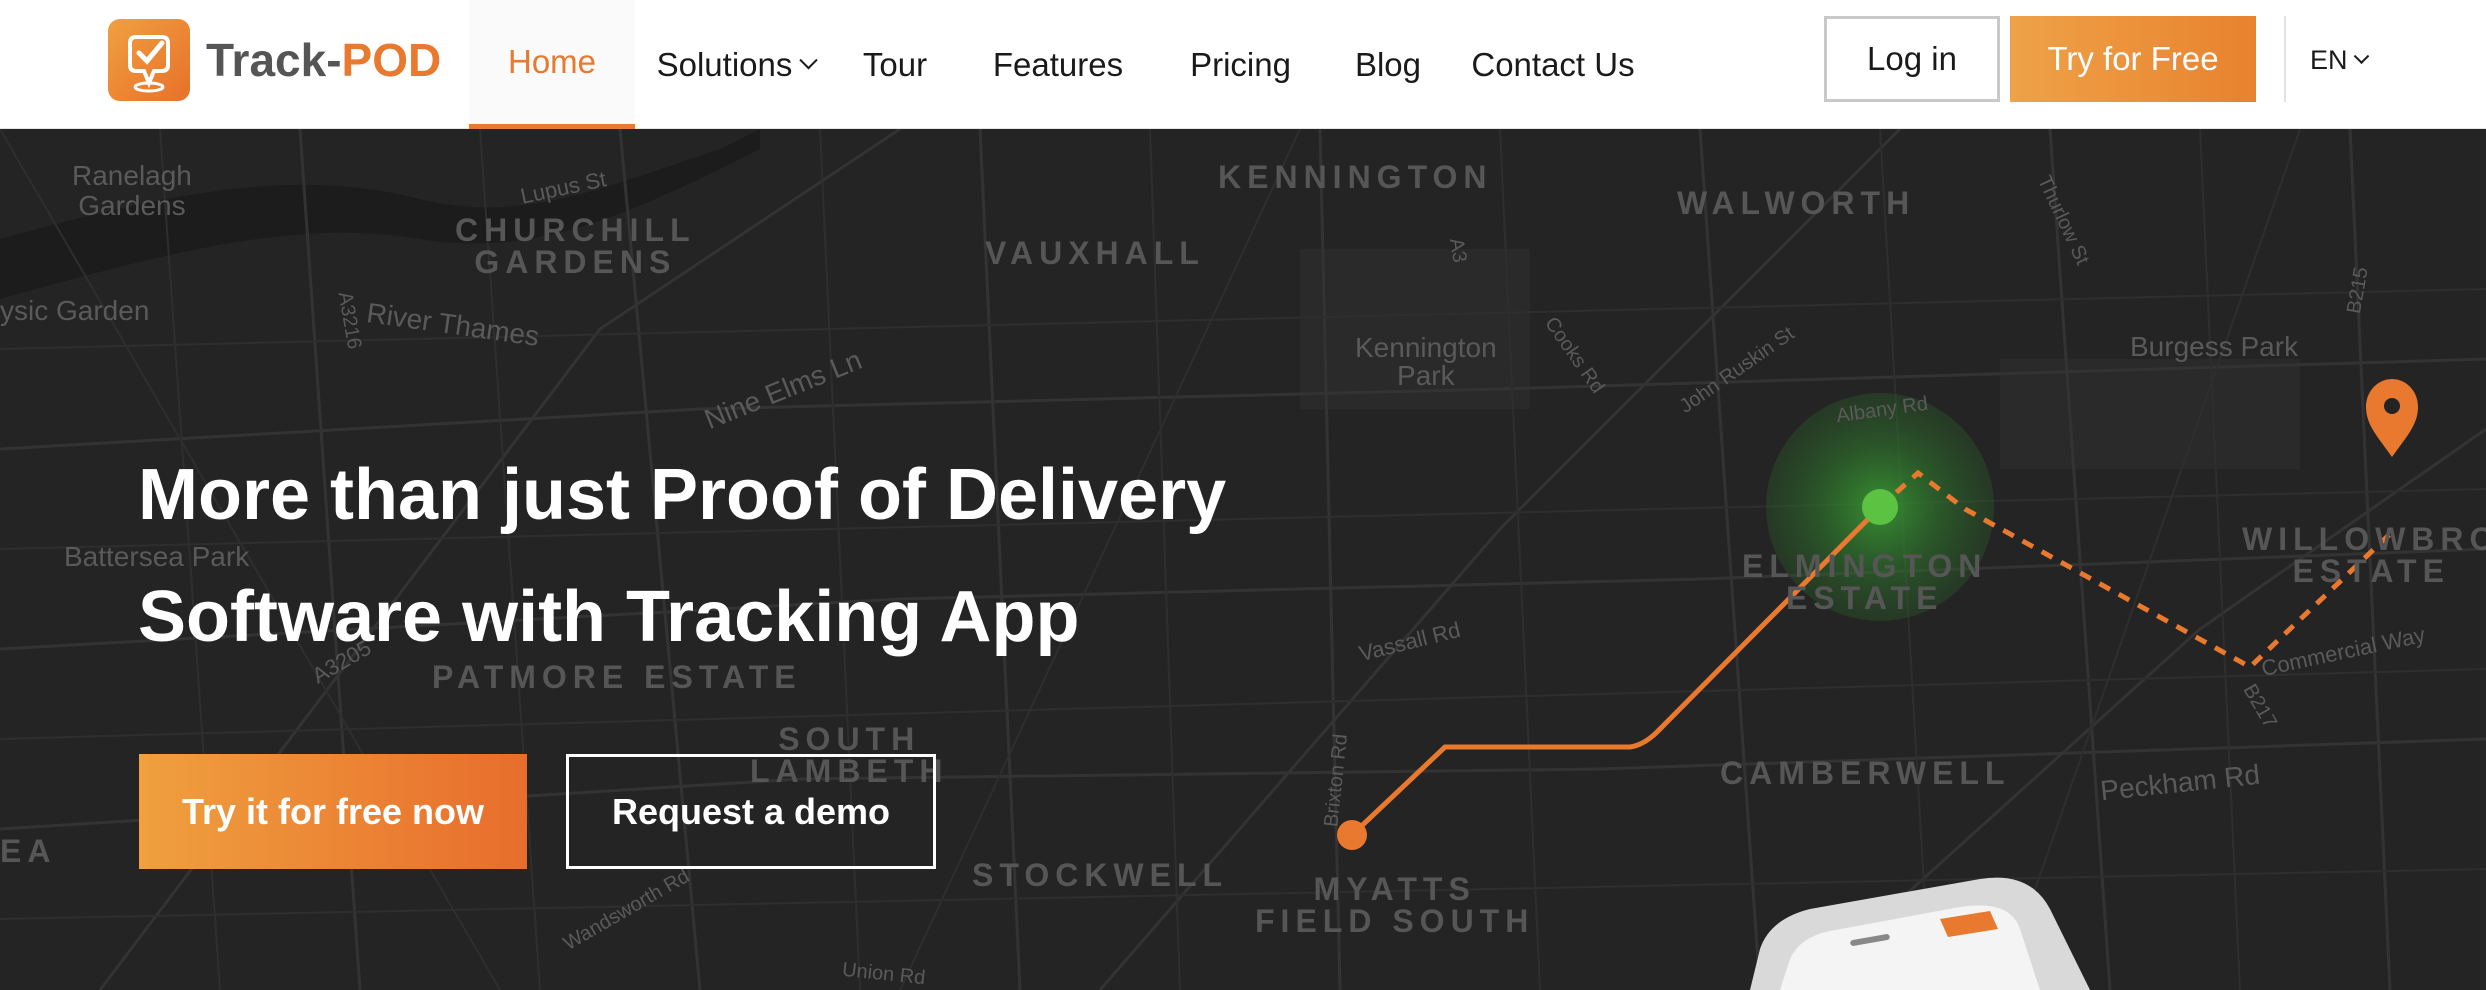  I want to click on destination-pin-icon, so click(2392, 418).